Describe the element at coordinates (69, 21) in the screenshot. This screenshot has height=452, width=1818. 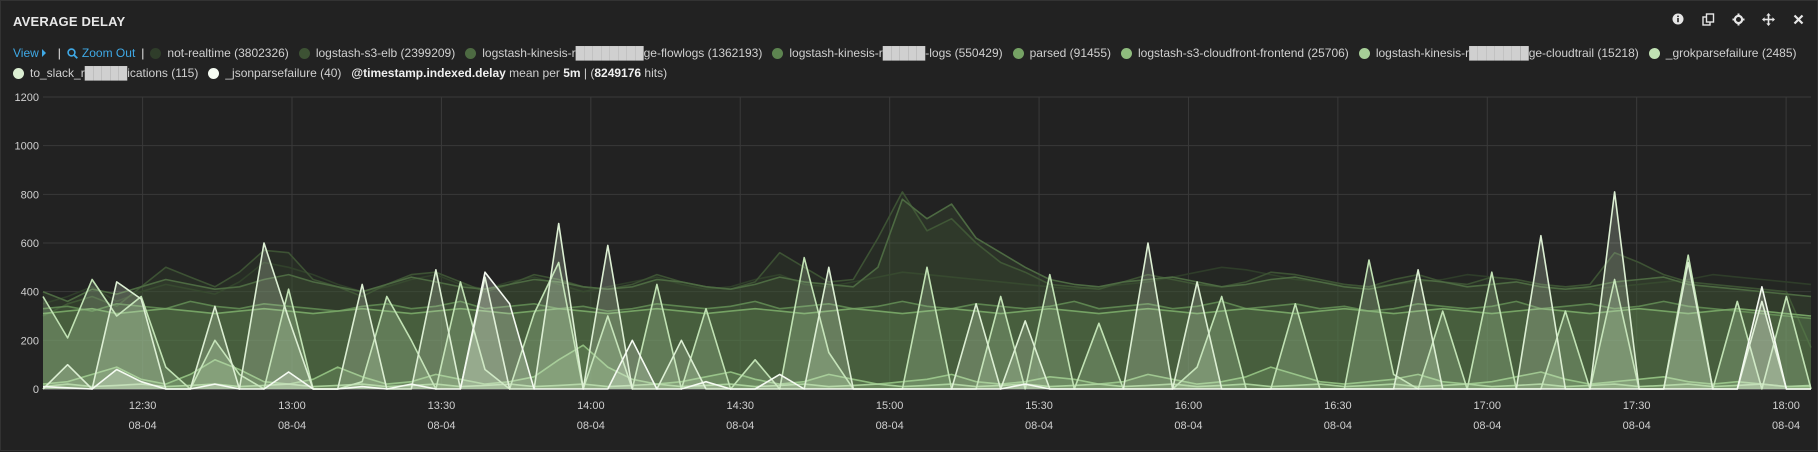
I see `panel-title: AVERAGE DELAY` at that location.